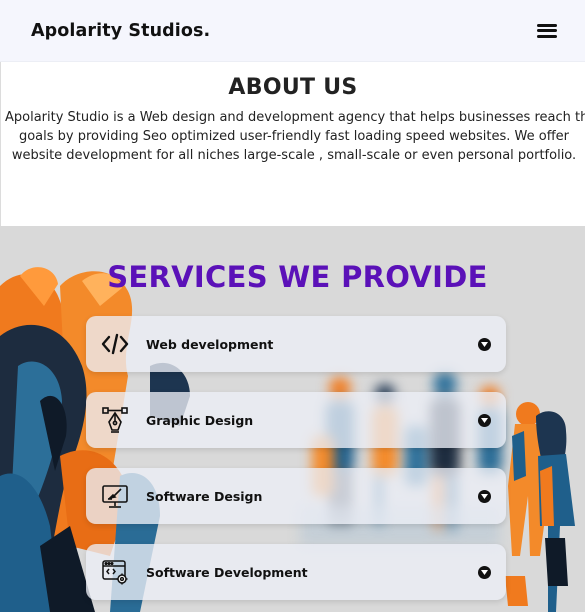  I want to click on code-icon, so click(115, 344).